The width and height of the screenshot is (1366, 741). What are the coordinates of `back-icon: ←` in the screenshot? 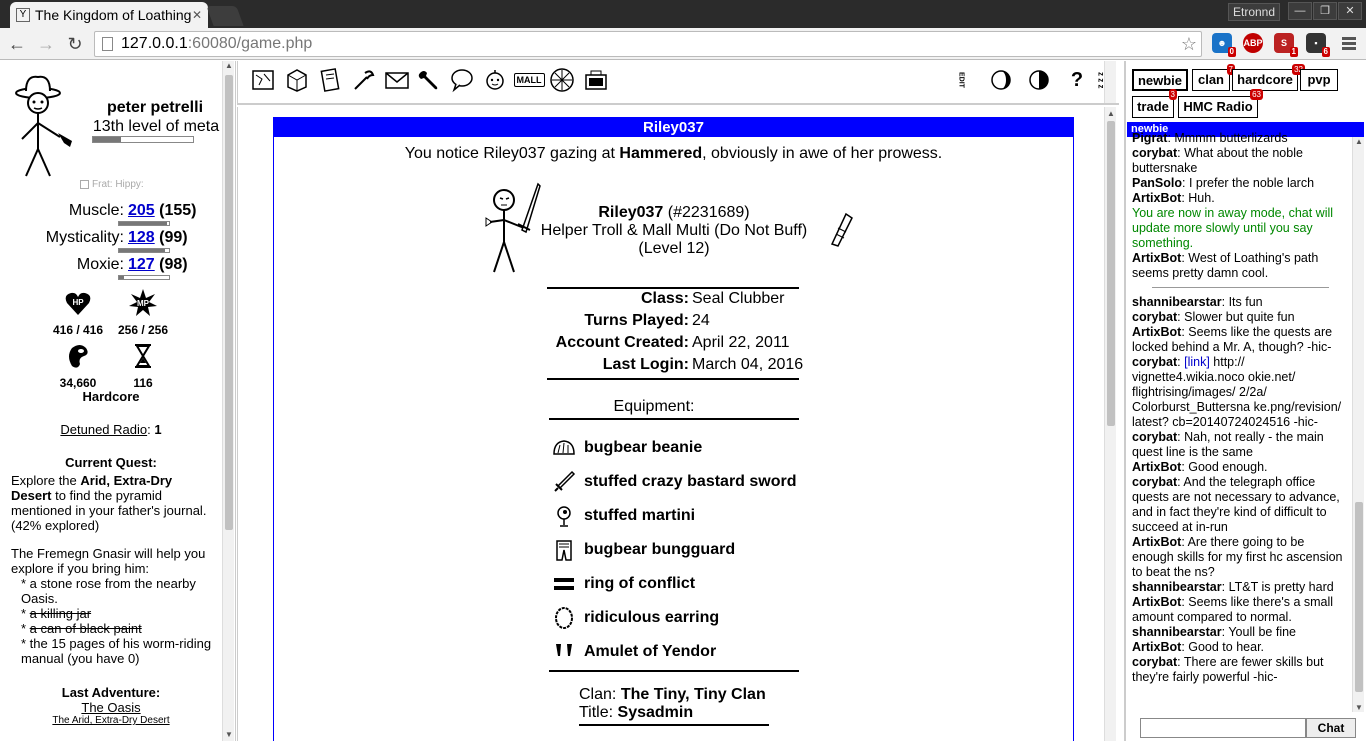 It's located at (17, 44).